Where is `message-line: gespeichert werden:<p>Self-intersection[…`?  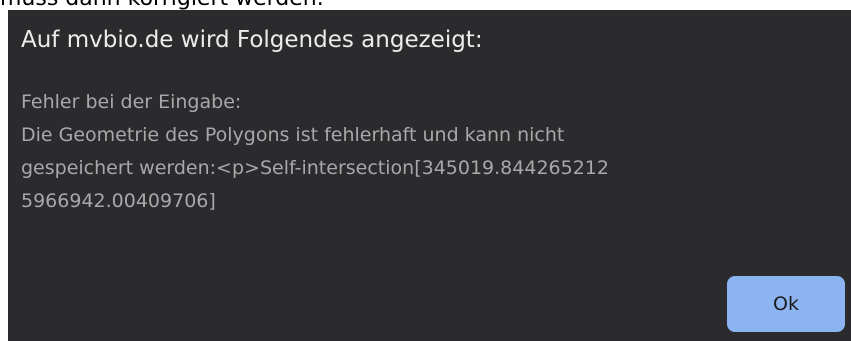 message-line: gespeichert werden:<p>Self-intersection[… is located at coordinates (315, 168).